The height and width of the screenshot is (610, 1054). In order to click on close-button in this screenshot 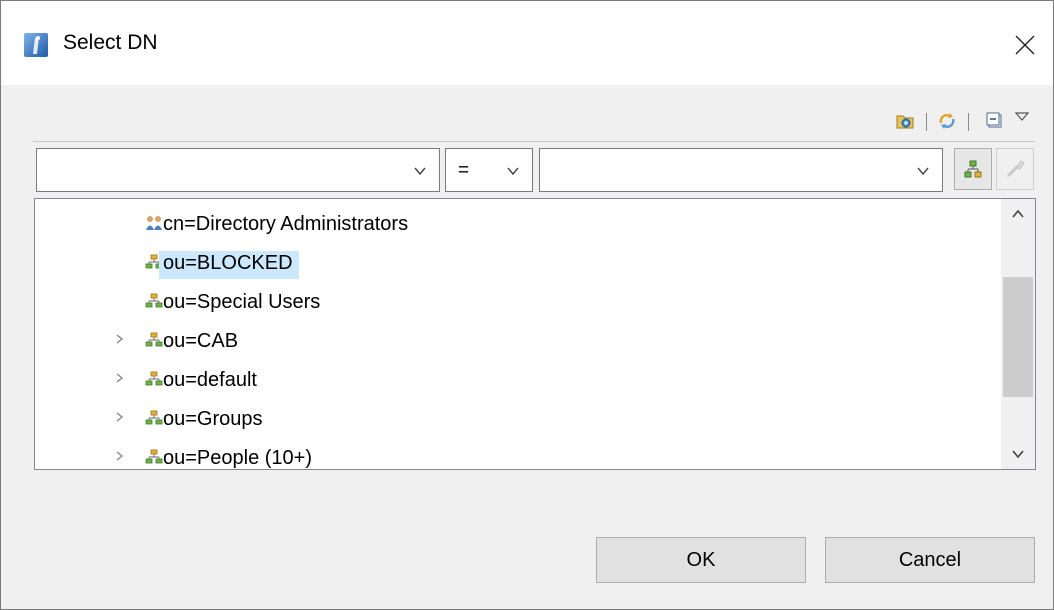, I will do `click(1025, 45)`.